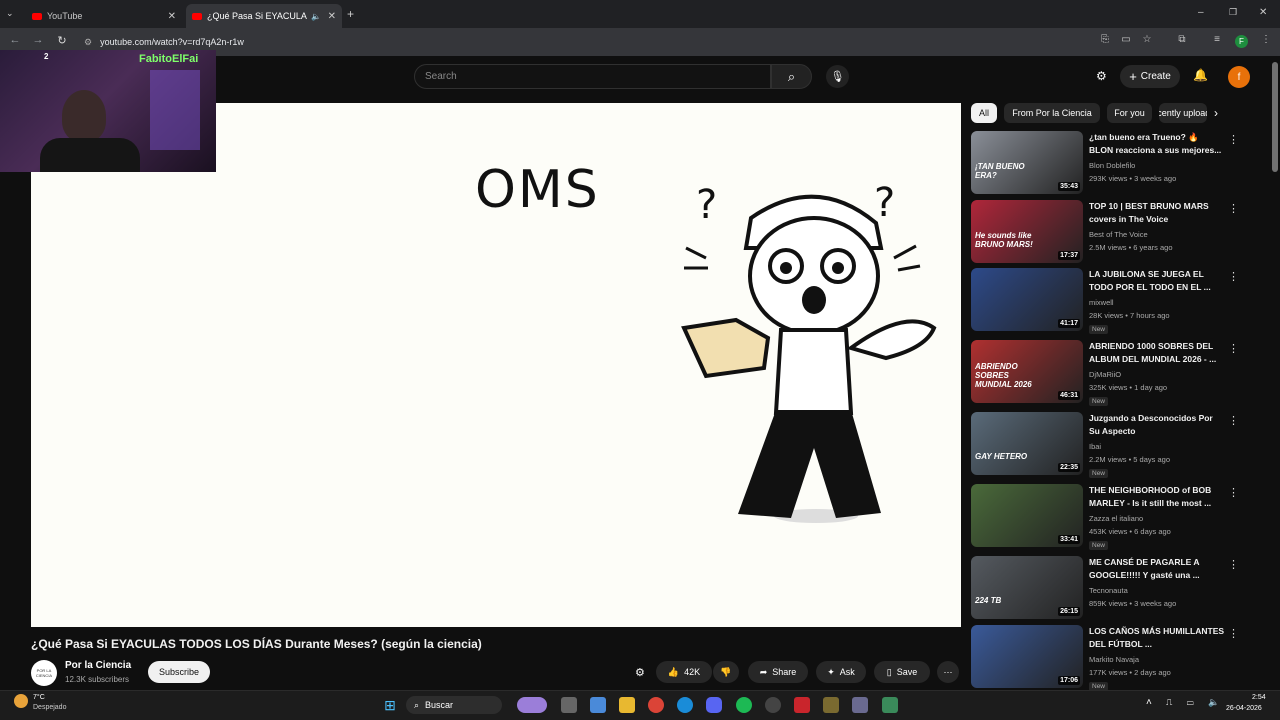  What do you see at coordinates (38, 40) in the screenshot?
I see `forward-icon: →` at bounding box center [38, 40].